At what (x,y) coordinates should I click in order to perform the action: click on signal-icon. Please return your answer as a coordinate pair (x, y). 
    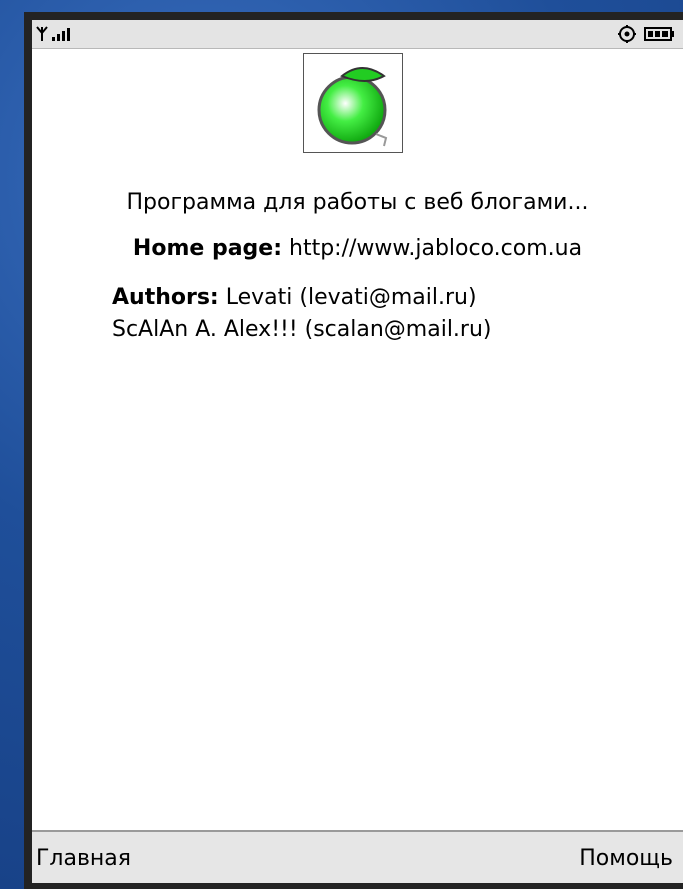
    Looking at the image, I should click on (53, 33).